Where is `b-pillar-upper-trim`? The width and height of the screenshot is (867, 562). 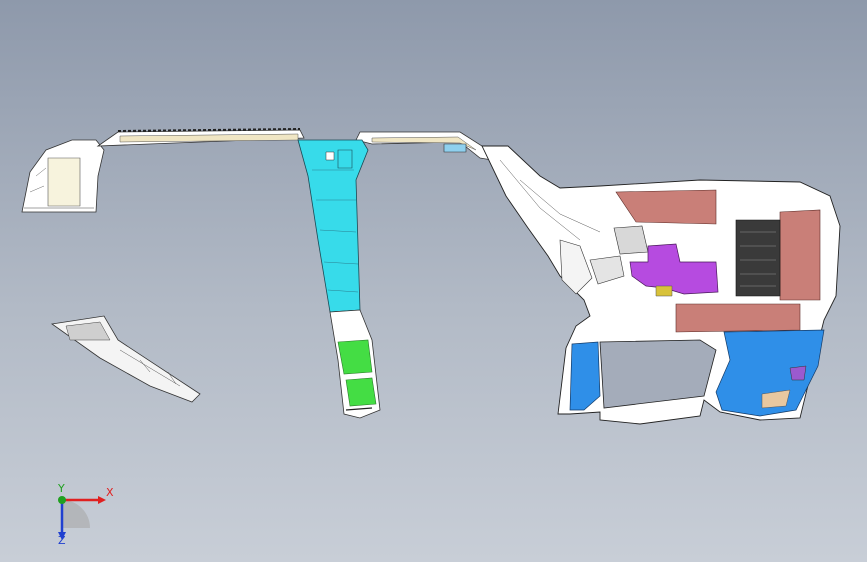
b-pillar-upper-trim is located at coordinates (333, 226).